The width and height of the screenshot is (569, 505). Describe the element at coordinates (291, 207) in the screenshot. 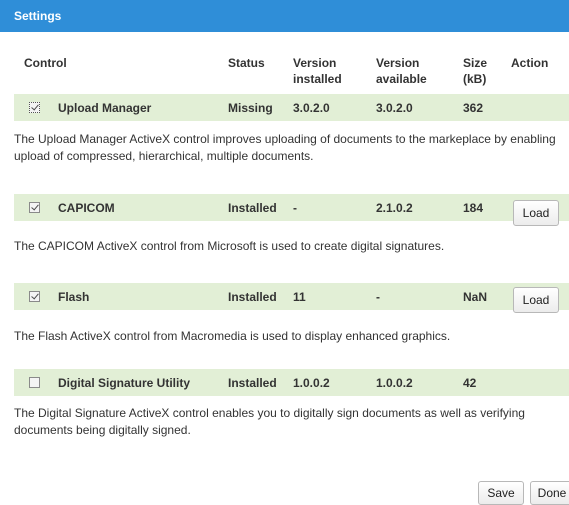

I see `control-row-capicom: CAPICOM Installed - 2.1.0.2 184` at that location.